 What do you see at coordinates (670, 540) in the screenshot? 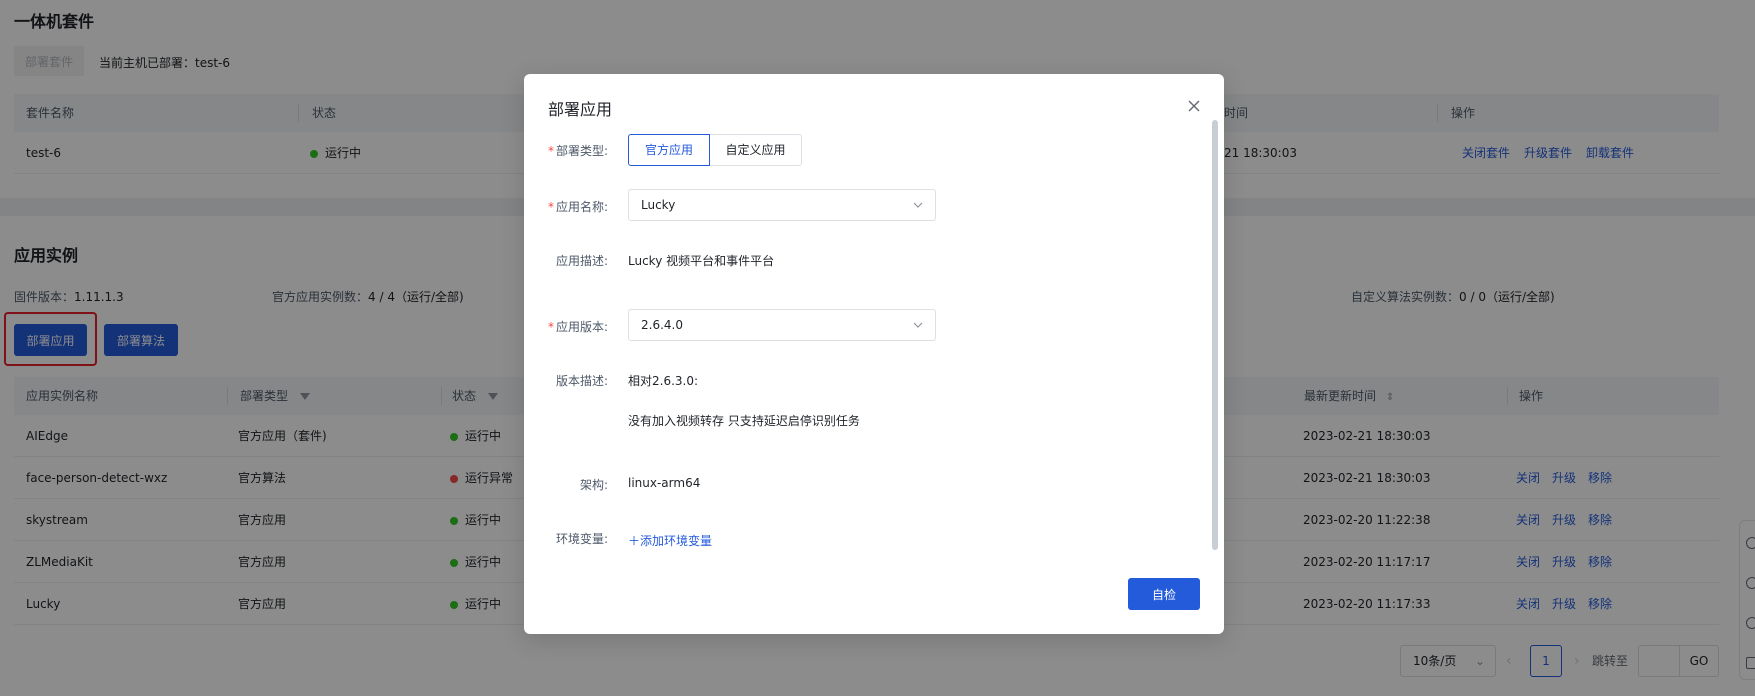
I see `add-env-link: ＋添加环境变量` at bounding box center [670, 540].